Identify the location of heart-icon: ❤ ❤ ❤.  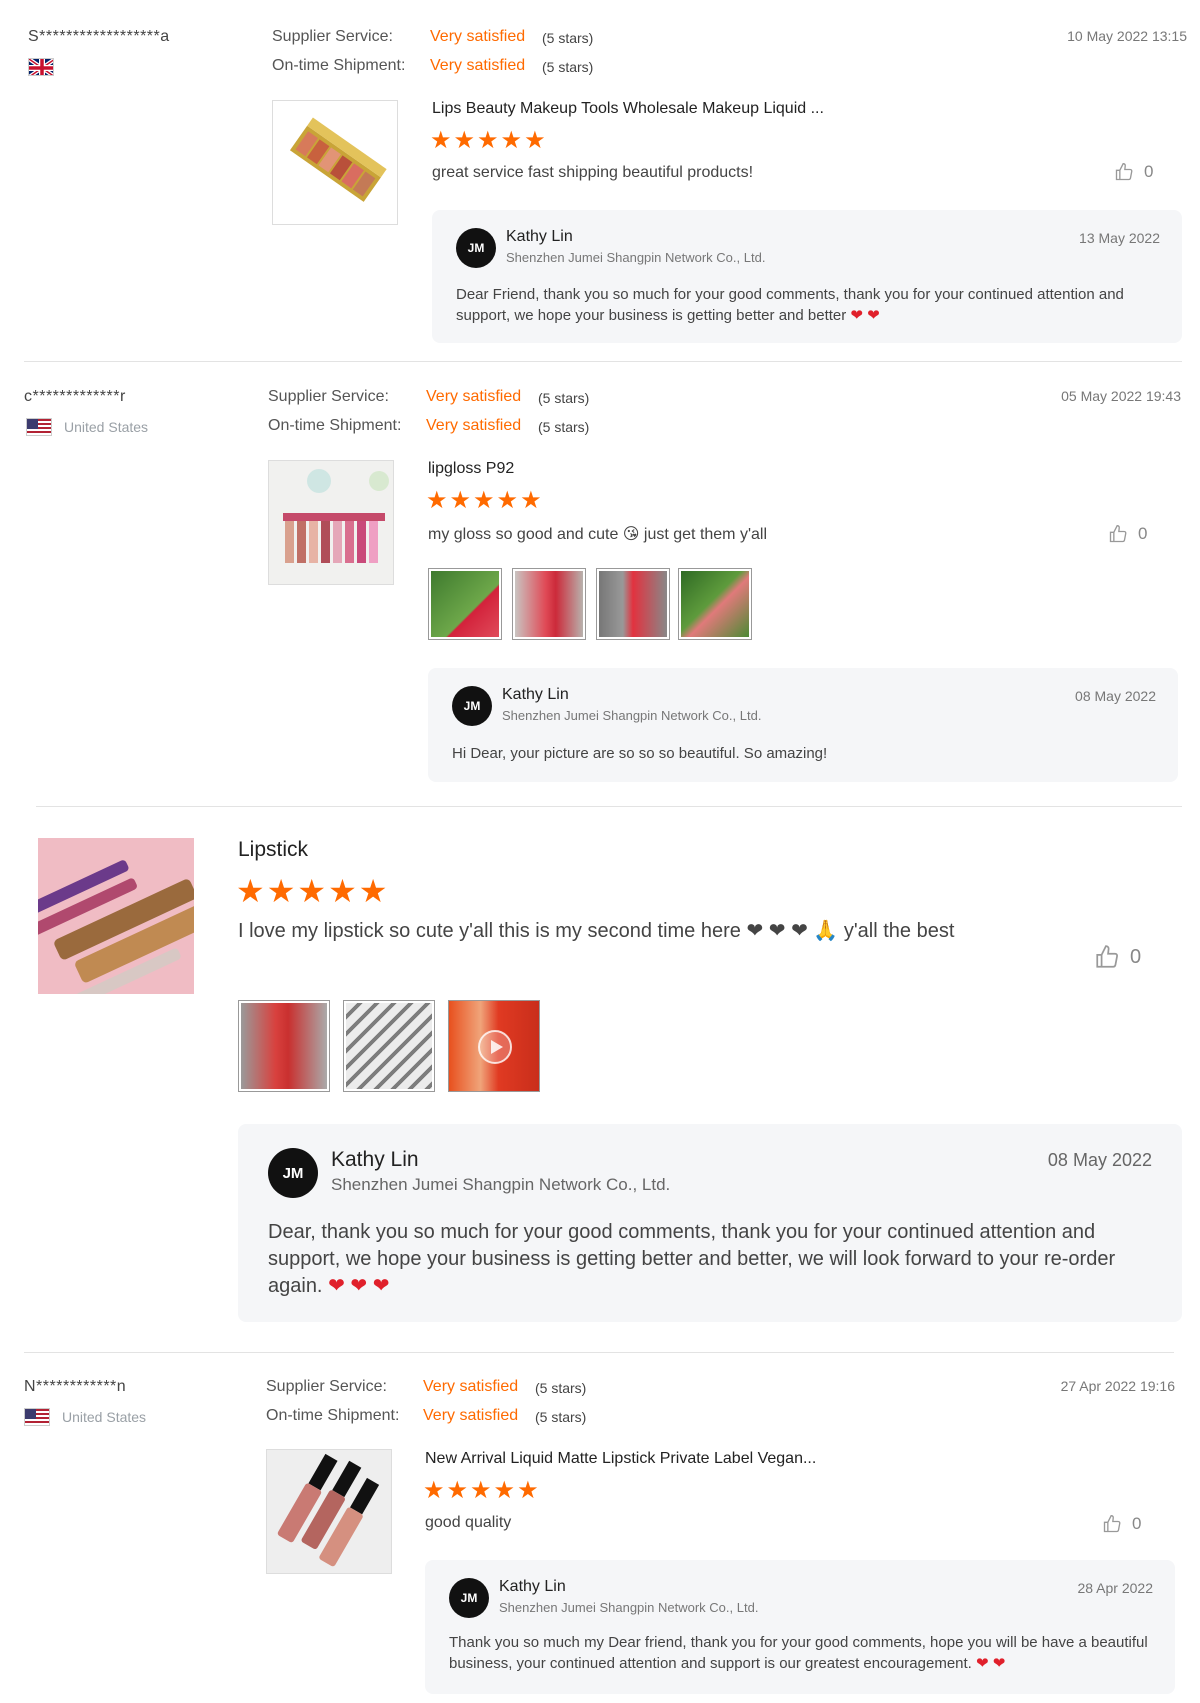
(359, 1286).